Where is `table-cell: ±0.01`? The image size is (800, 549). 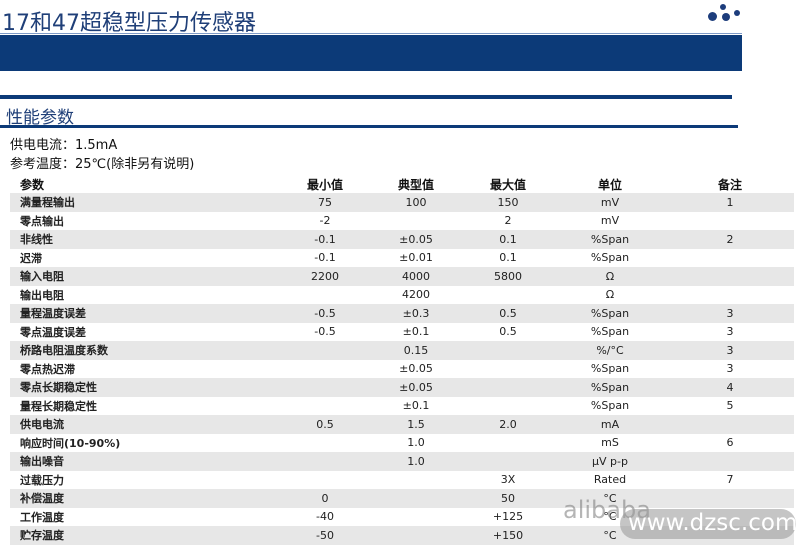
table-cell: ±0.01 is located at coordinates (416, 258).